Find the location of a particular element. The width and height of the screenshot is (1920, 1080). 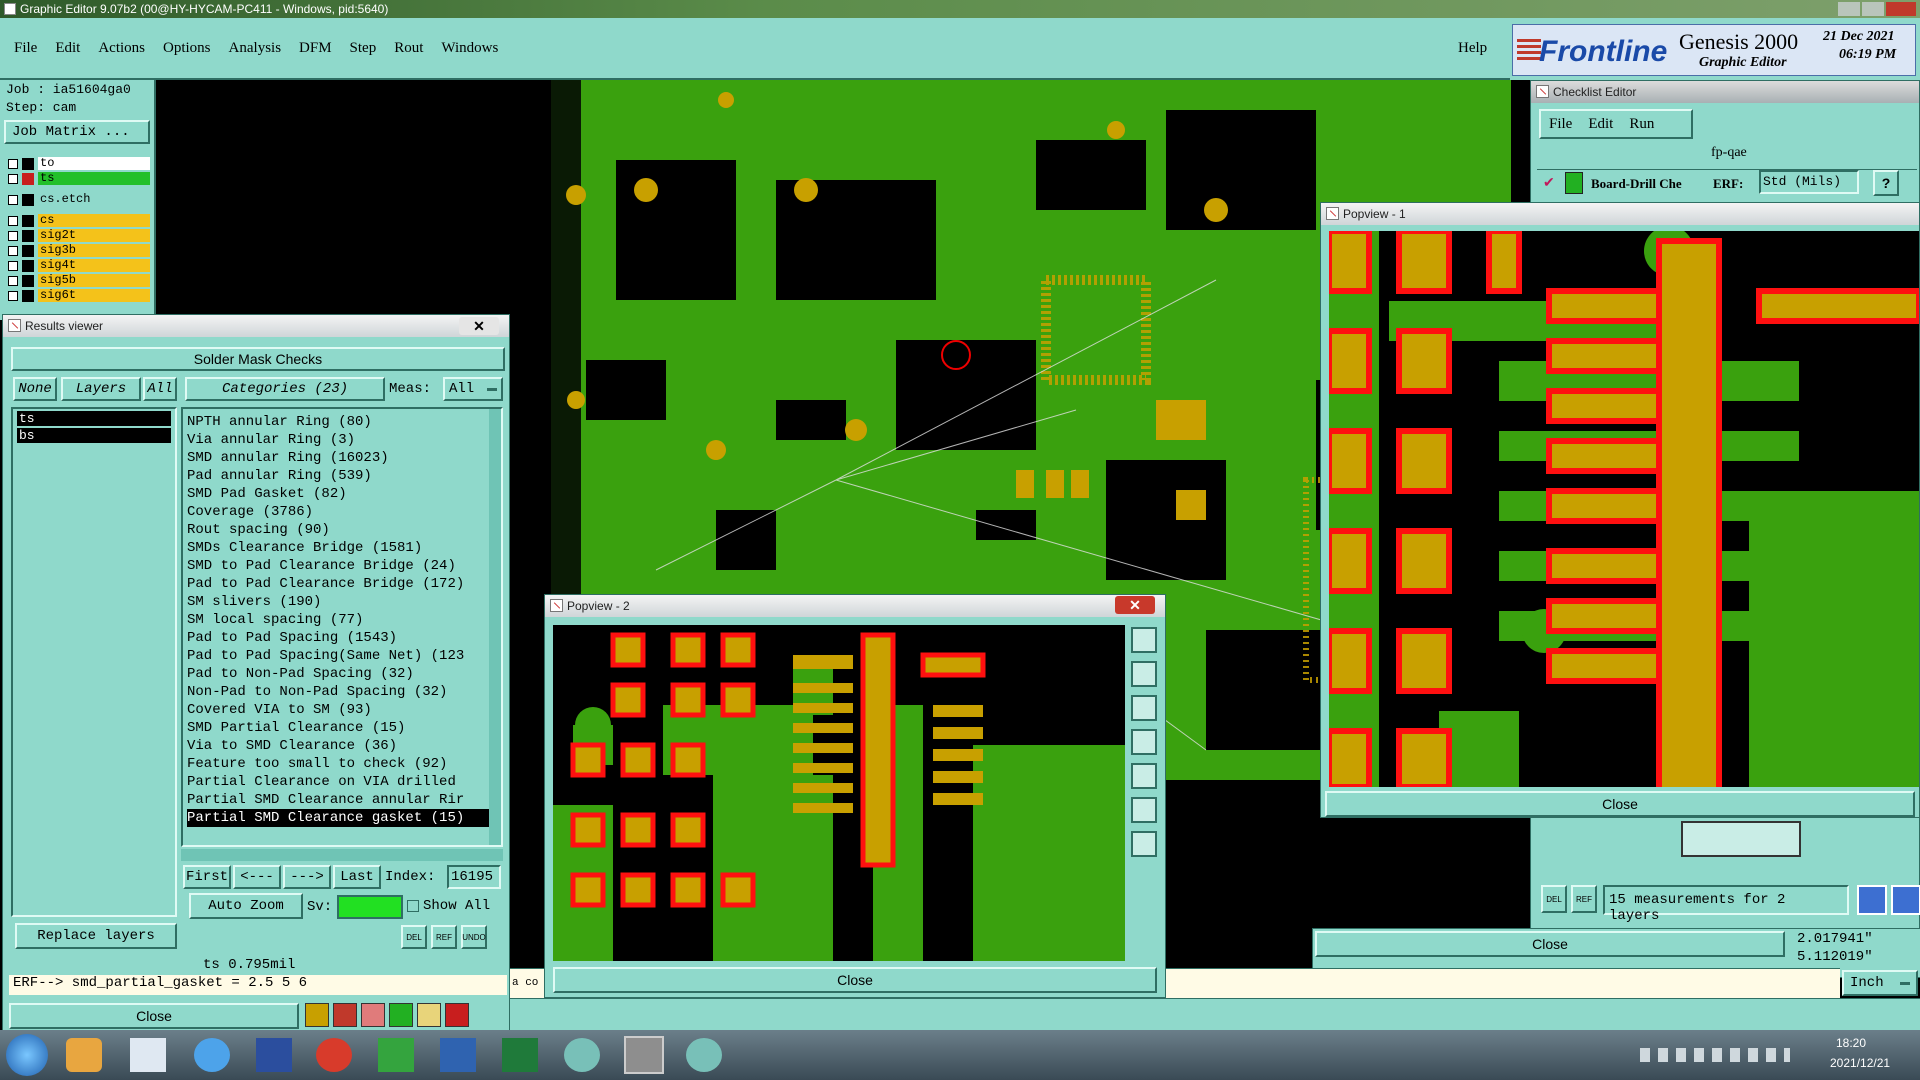

rv-layer-item: ts is located at coordinates (94, 418).